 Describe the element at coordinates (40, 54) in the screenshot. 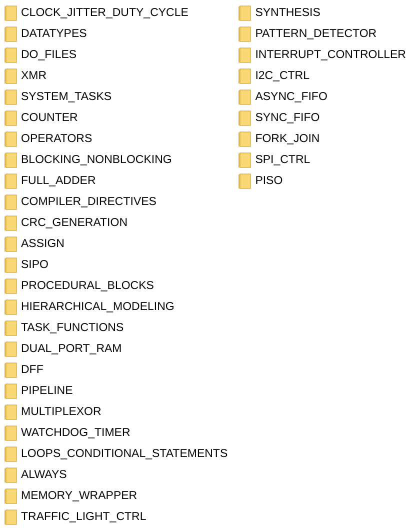

I see `folder-item: DO_FILES` at that location.